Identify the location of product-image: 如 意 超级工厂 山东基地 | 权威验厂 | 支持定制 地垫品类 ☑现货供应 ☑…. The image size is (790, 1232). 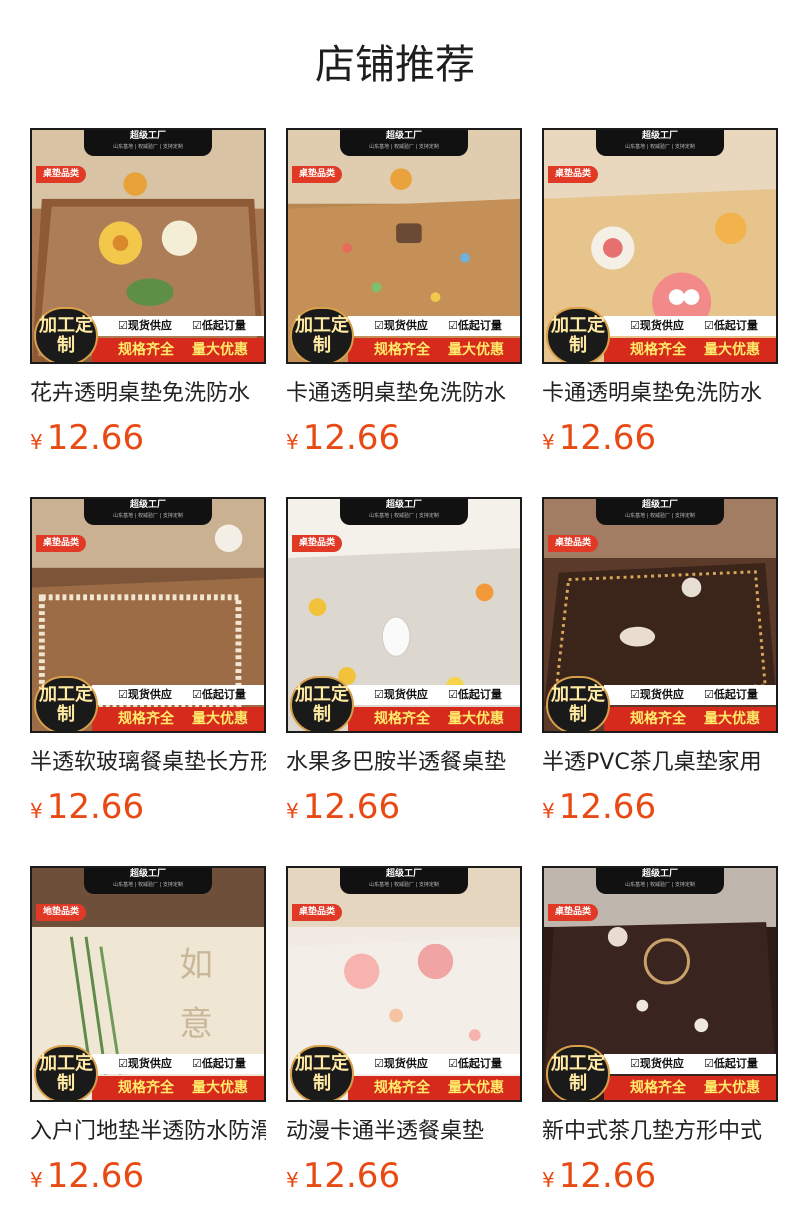
(148, 984).